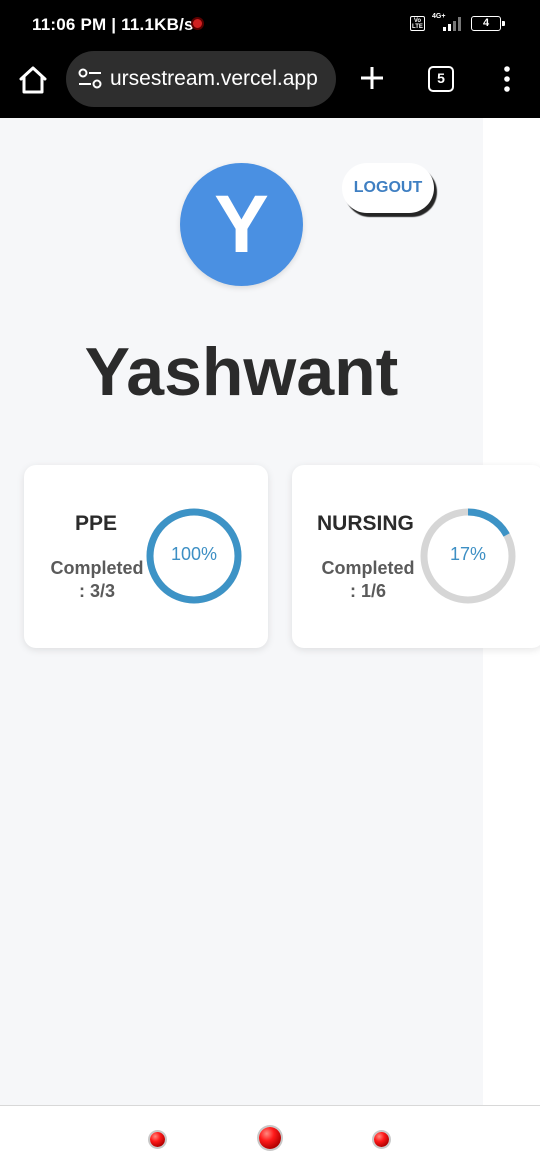 The height and width of the screenshot is (1170, 540). I want to click on progress-percent: 17%, so click(468, 553).